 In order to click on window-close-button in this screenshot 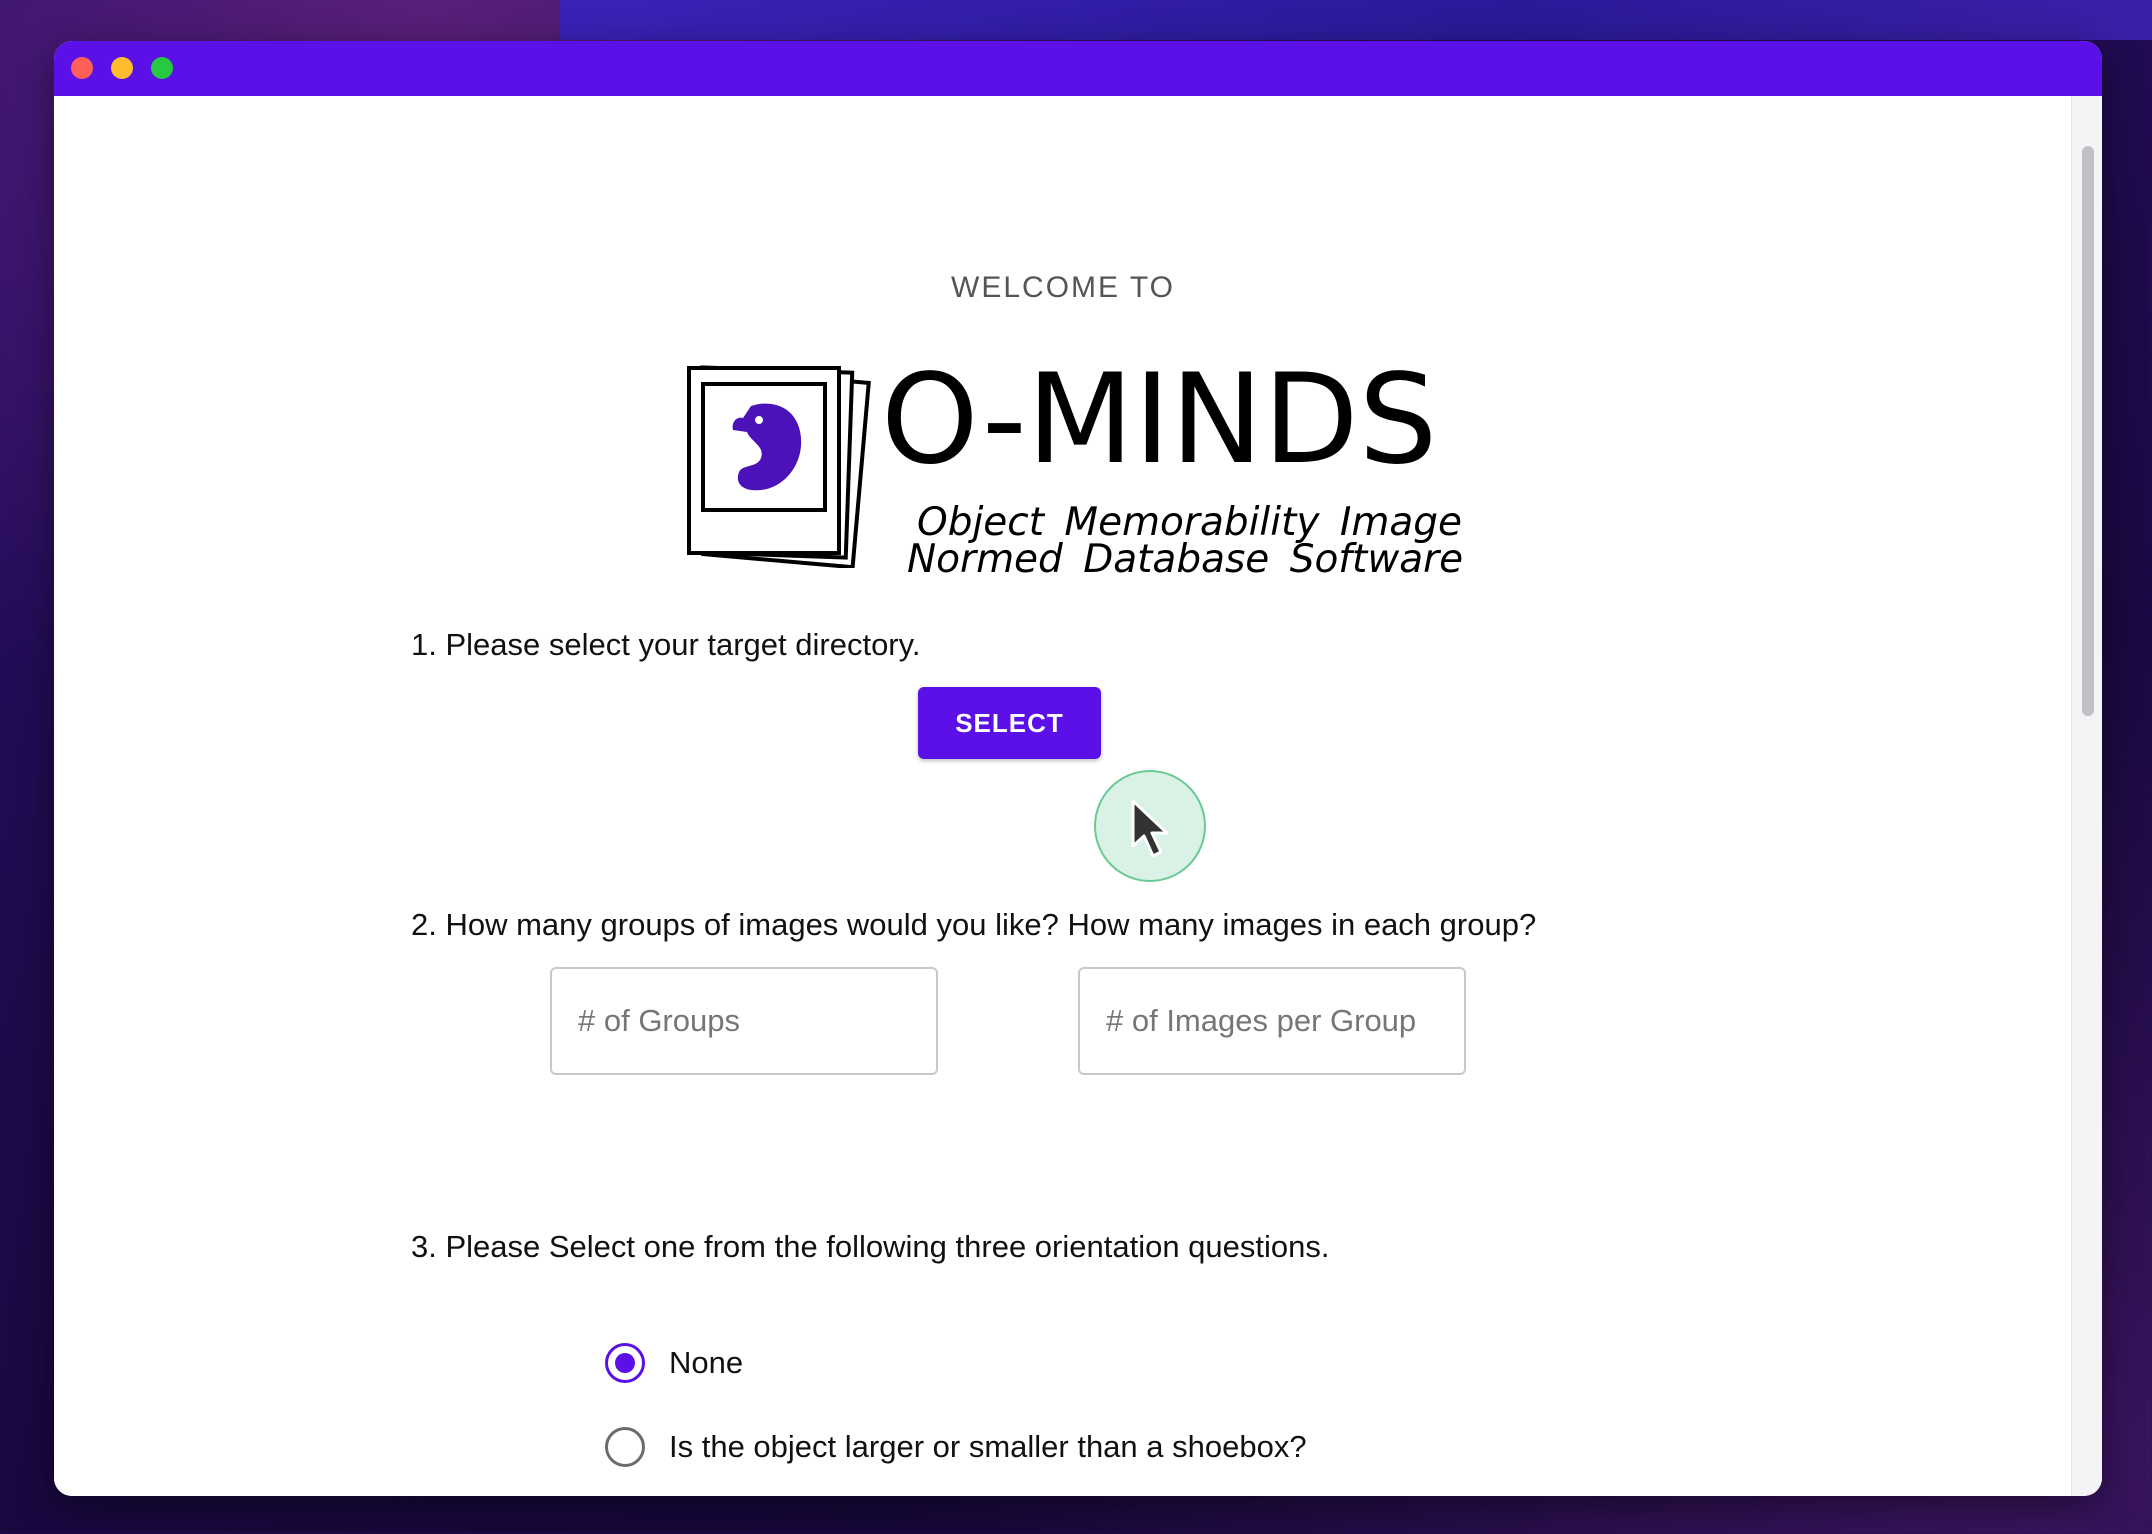, I will do `click(82, 68)`.